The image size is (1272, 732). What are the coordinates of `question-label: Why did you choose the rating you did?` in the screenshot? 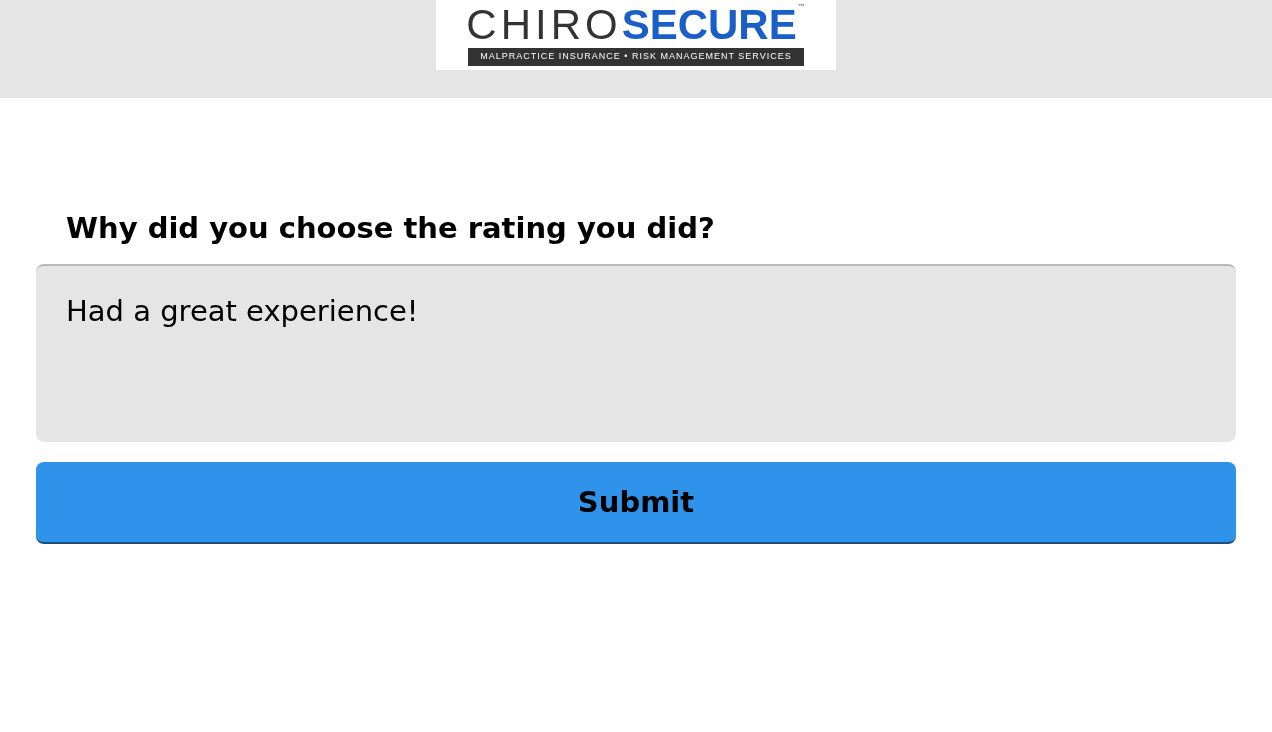 It's located at (390, 228).